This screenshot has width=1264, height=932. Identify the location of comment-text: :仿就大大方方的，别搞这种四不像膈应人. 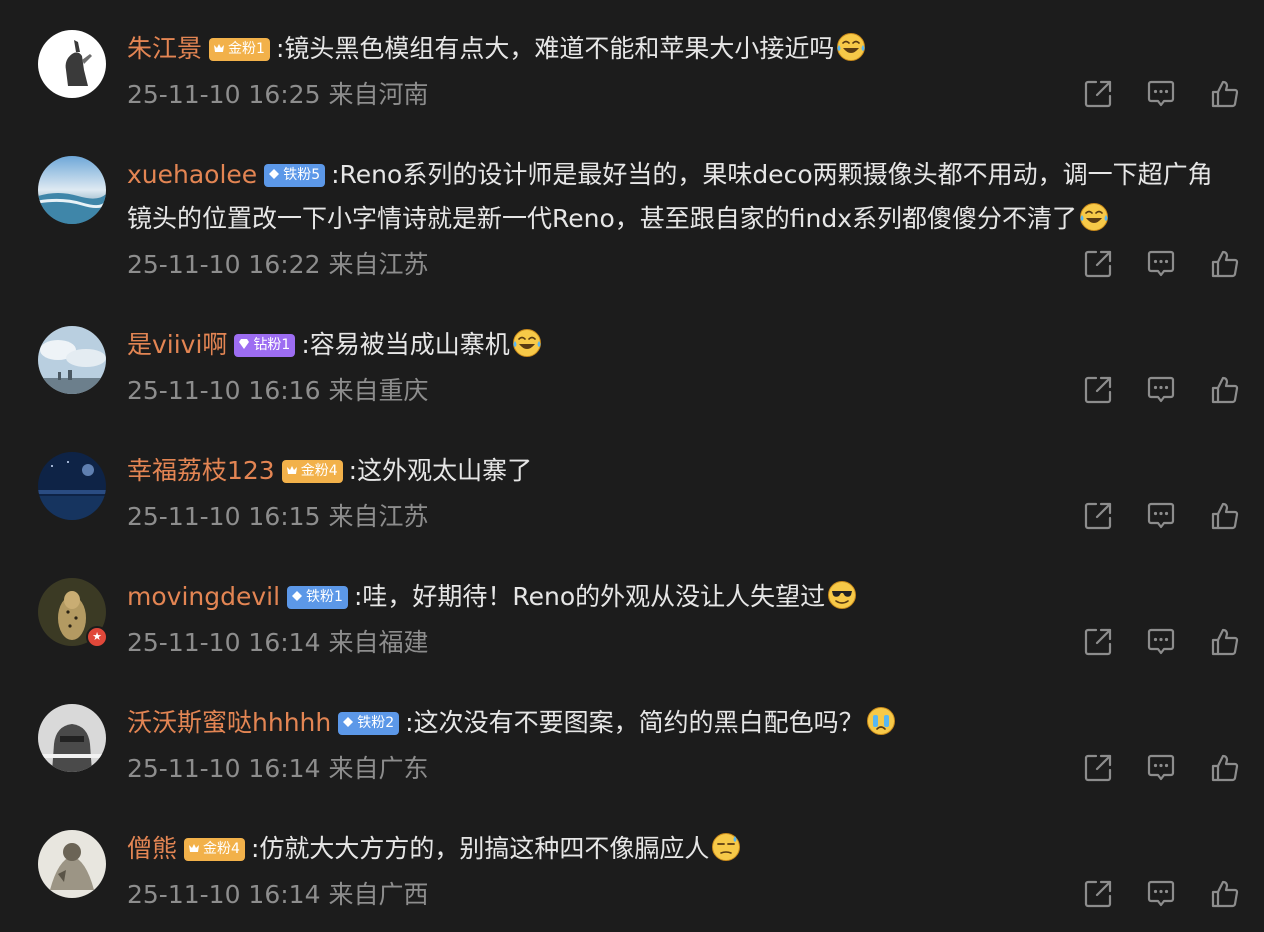
(480, 848).